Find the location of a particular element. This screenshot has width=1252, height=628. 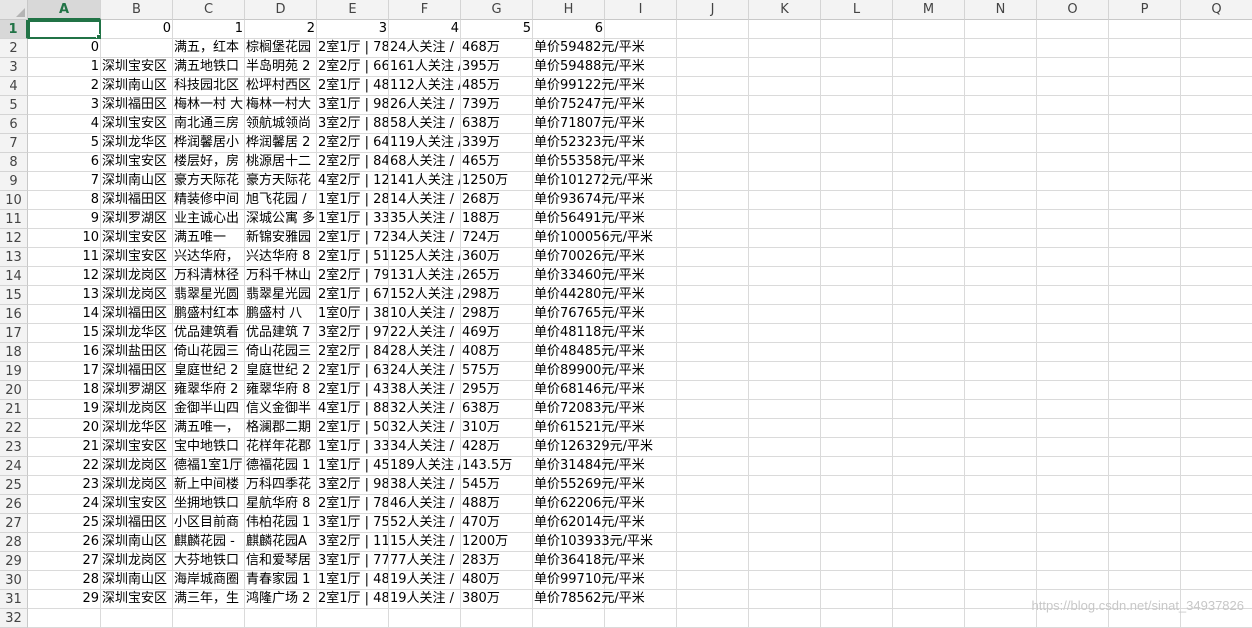

cell-l26 is located at coordinates (857, 504).